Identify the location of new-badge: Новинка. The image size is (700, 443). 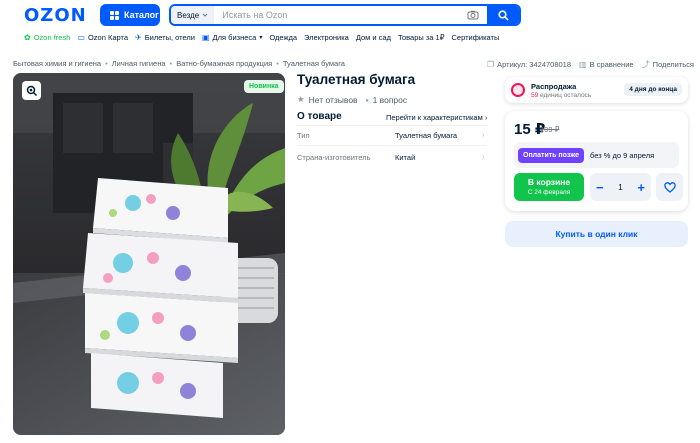
(264, 86).